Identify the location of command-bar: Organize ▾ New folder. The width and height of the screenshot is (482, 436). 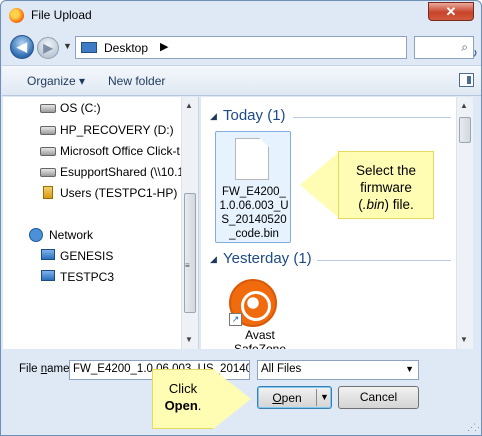
(241, 80).